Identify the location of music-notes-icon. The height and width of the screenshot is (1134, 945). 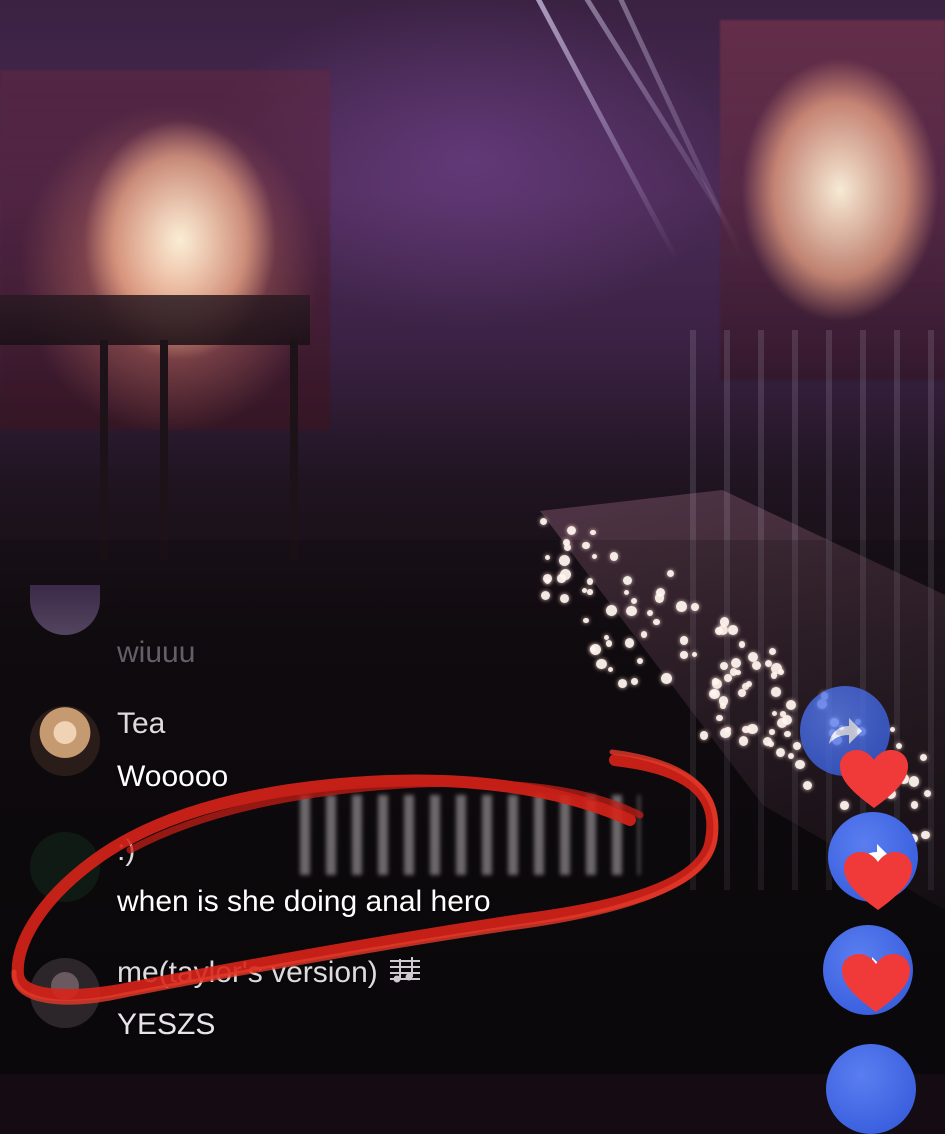
(405, 974).